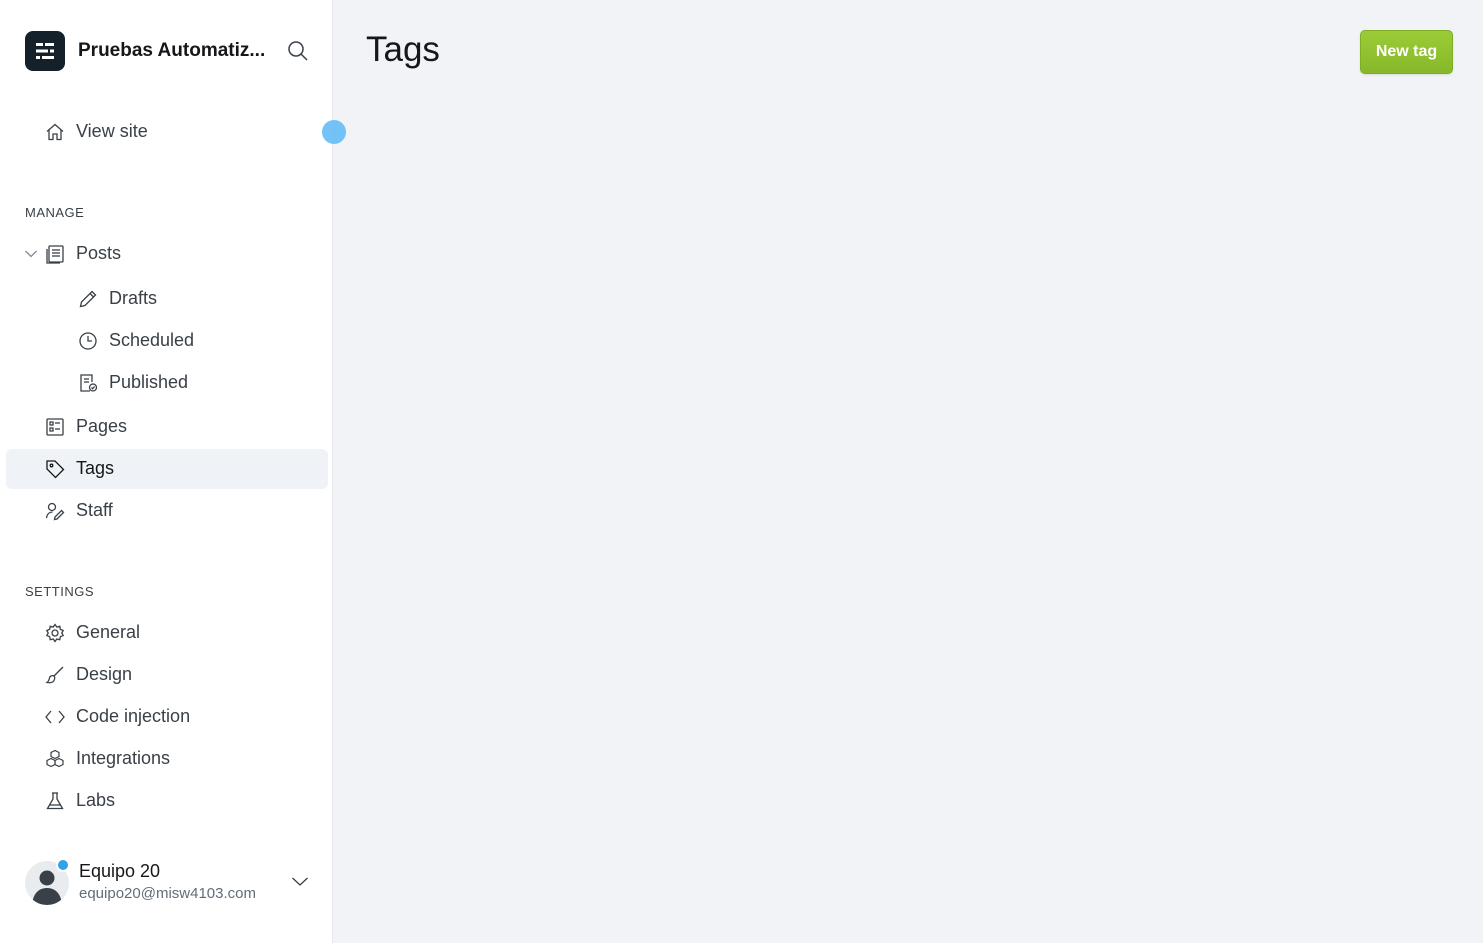  What do you see at coordinates (167, 675) in the screenshot?
I see `nav-design: Design` at bounding box center [167, 675].